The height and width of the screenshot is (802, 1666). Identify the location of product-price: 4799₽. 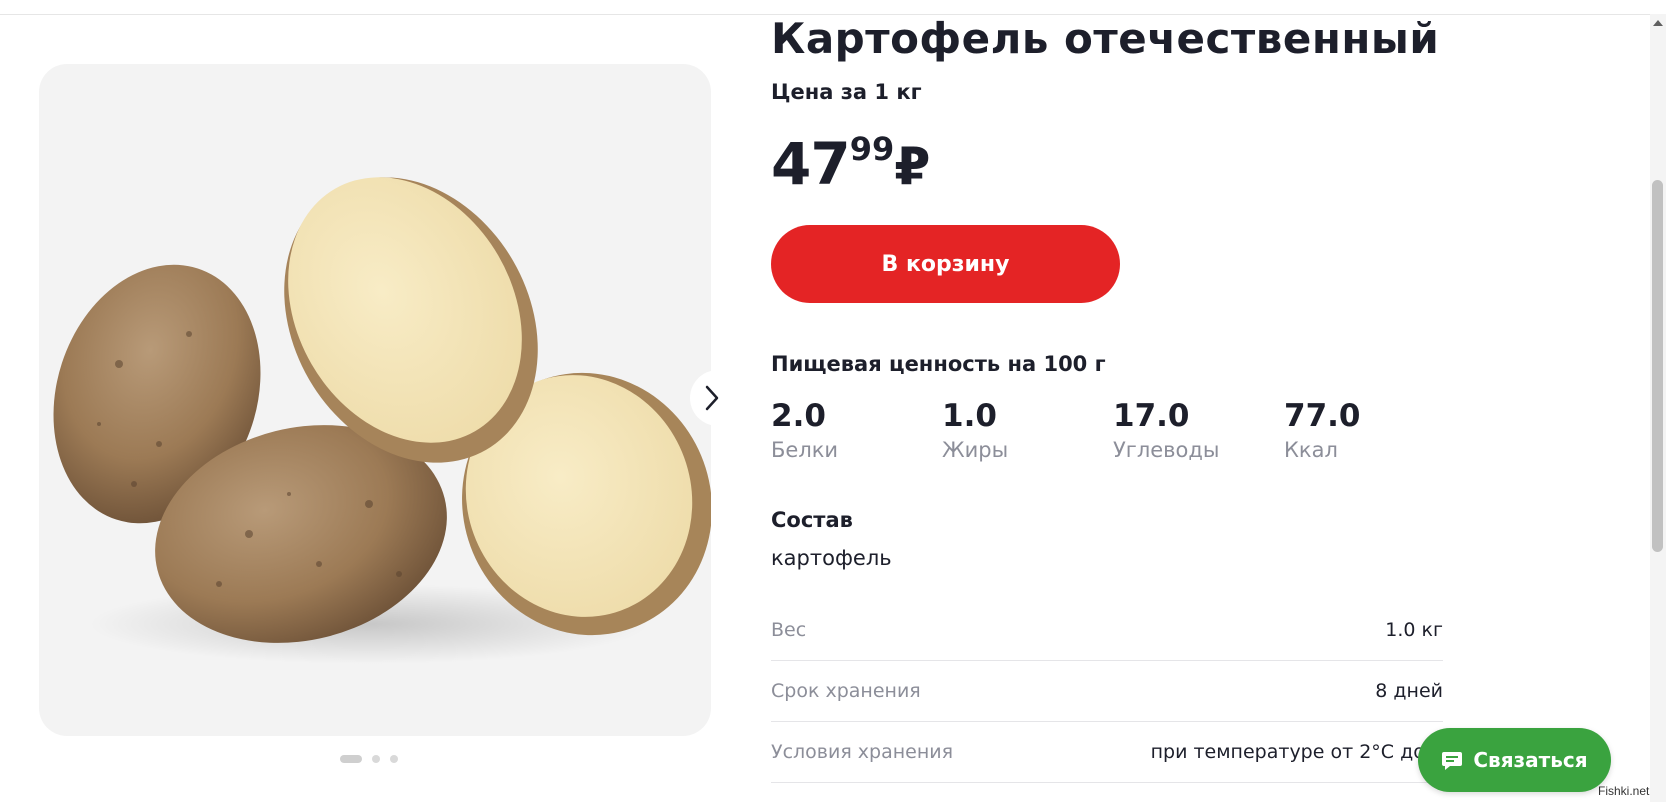
(850, 164).